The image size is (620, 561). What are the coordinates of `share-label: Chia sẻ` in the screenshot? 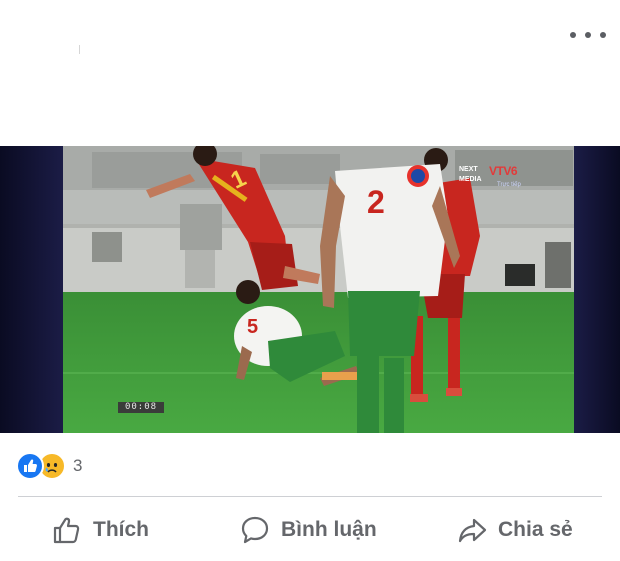 It's located at (535, 529).